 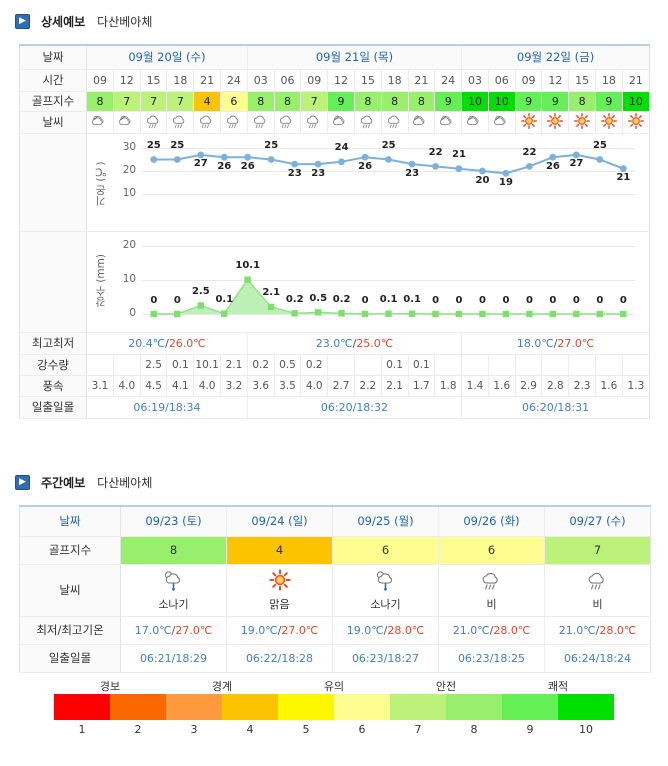 I want to click on legend-category-label: 경계, so click(x=222, y=686).